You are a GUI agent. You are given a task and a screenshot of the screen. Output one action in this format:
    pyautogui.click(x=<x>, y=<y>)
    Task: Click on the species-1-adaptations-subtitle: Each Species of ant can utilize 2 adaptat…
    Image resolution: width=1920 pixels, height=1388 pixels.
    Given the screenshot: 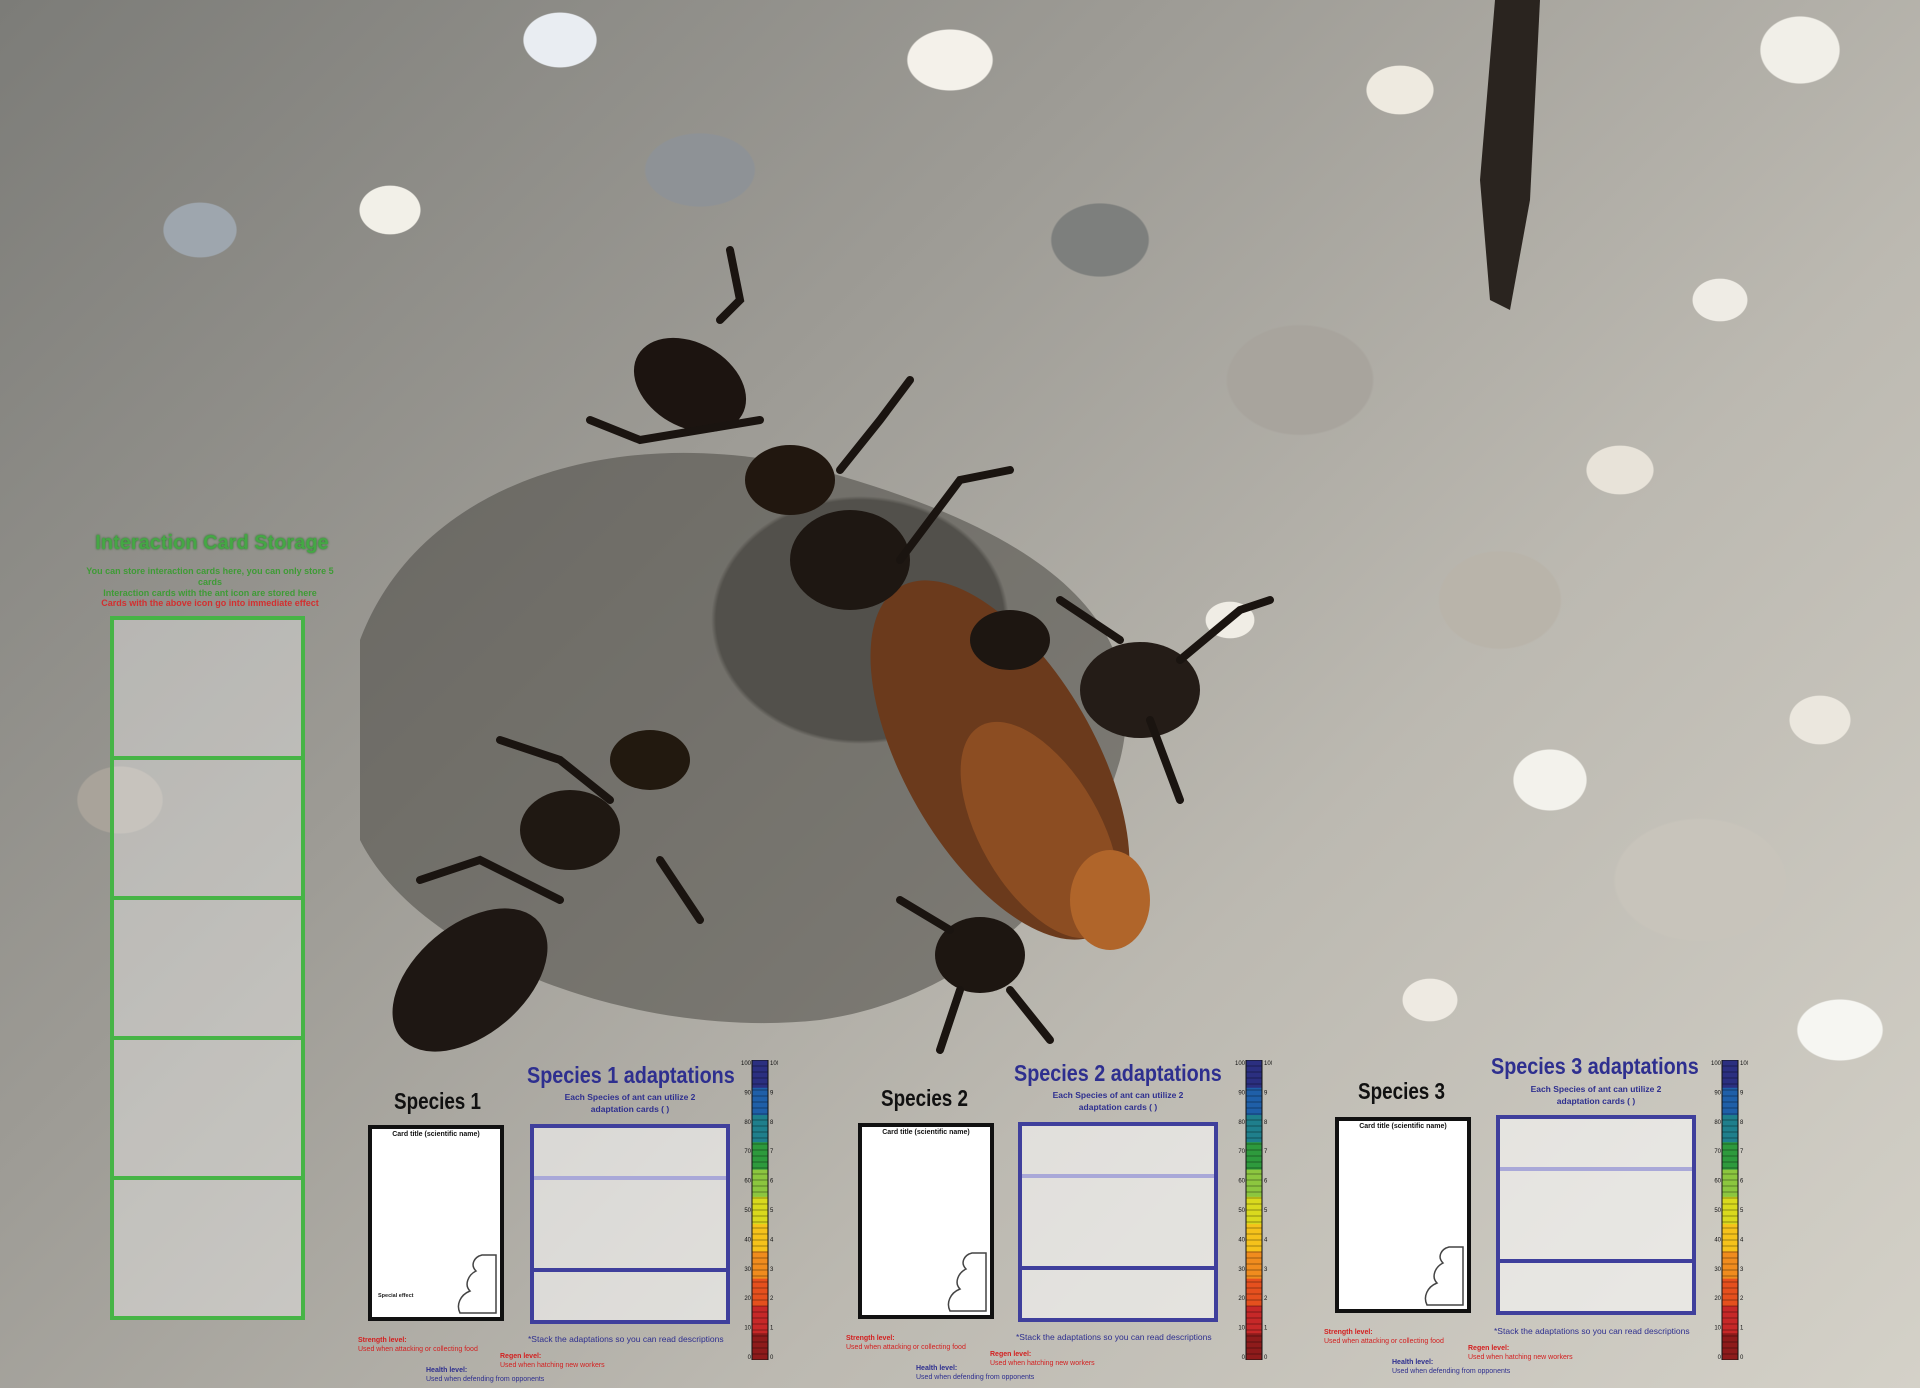 What is the action you would take?
    pyautogui.click(x=630, y=1103)
    